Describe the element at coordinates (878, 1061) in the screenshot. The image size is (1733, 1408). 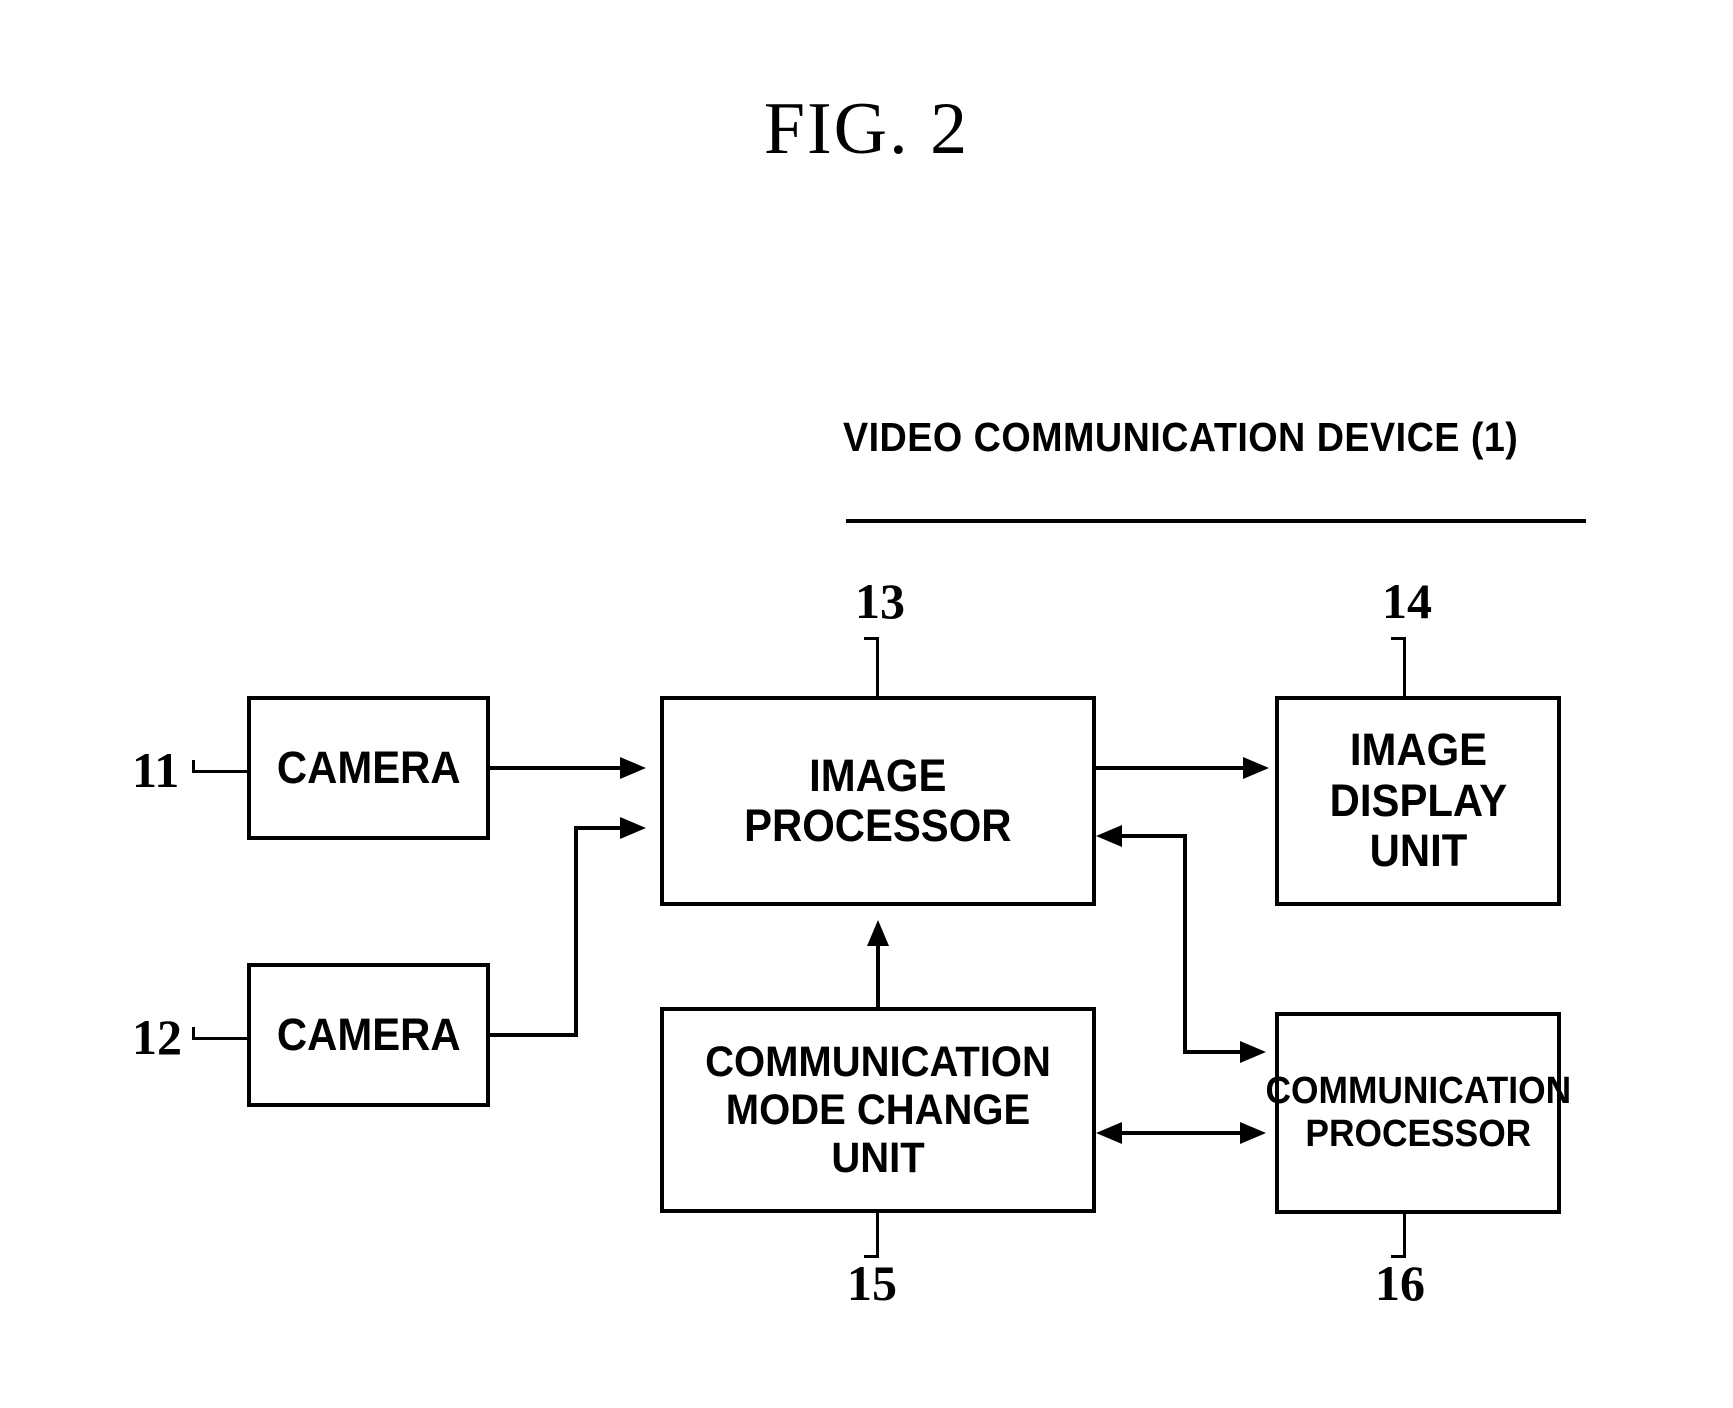
I see `block-communication-mode-change-unit-label-line1: COMMUNICATION` at that location.